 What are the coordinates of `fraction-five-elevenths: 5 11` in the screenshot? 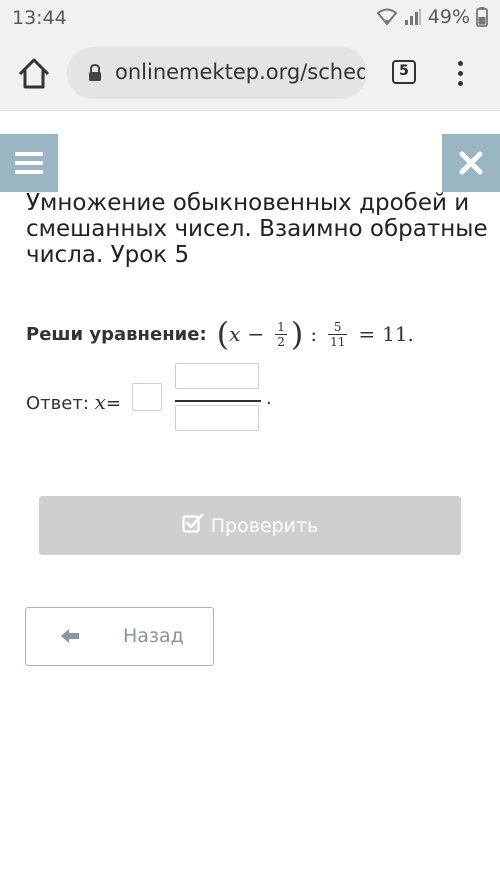 It's located at (338, 334).